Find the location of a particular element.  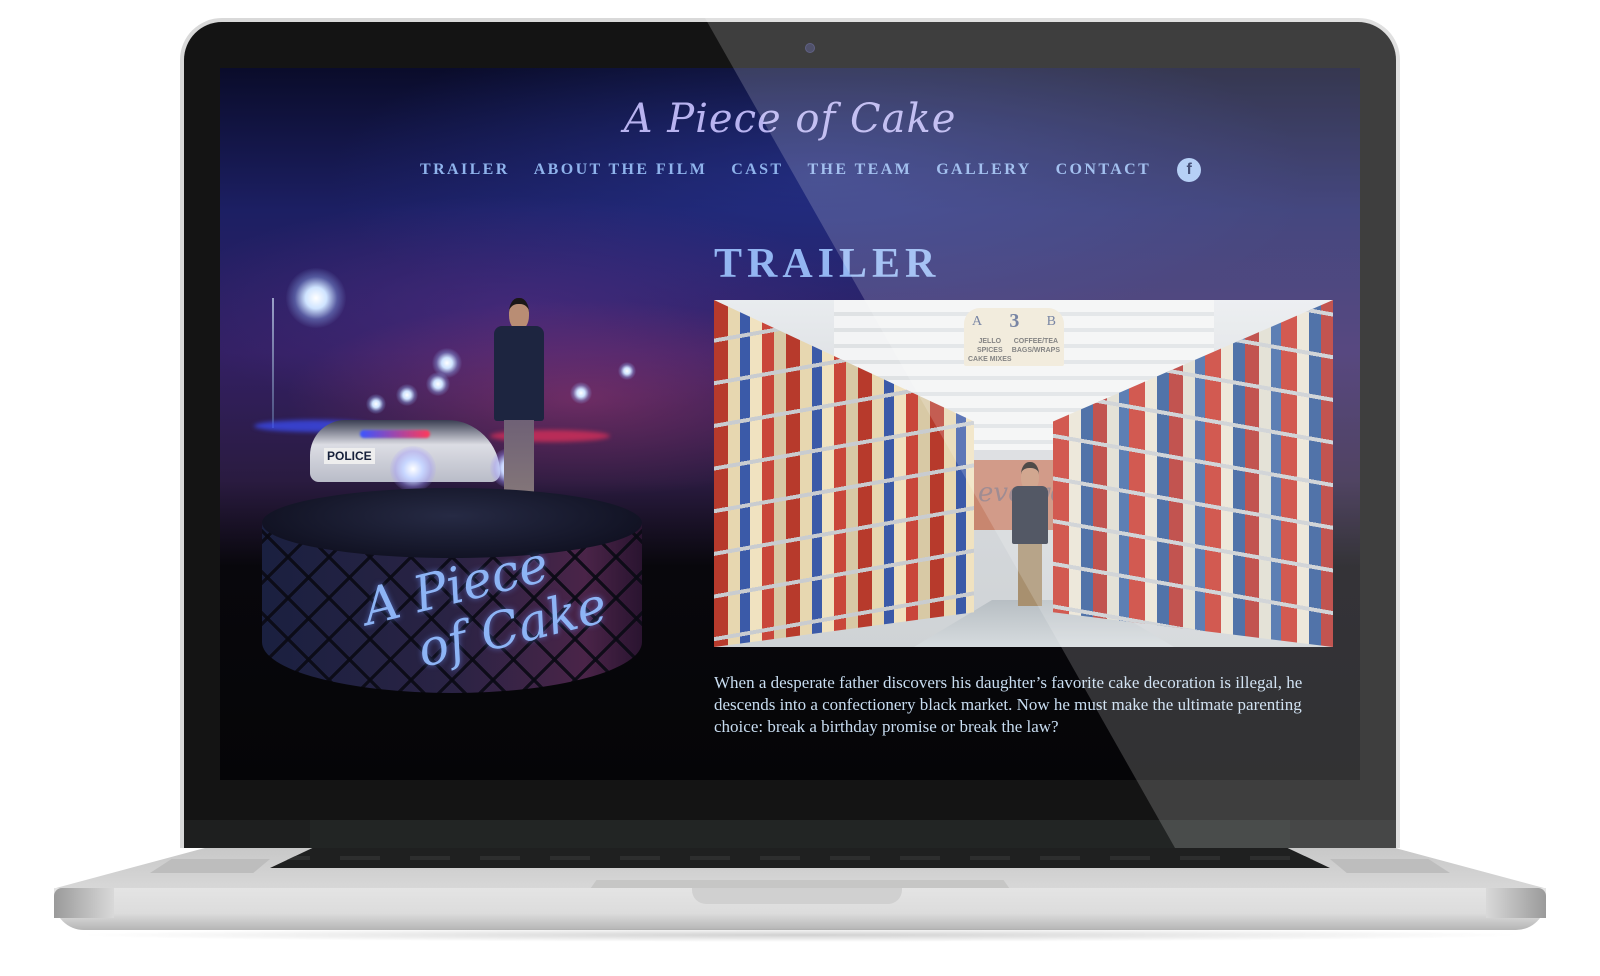

nav-the-team: THE TEAM is located at coordinates (859, 170).